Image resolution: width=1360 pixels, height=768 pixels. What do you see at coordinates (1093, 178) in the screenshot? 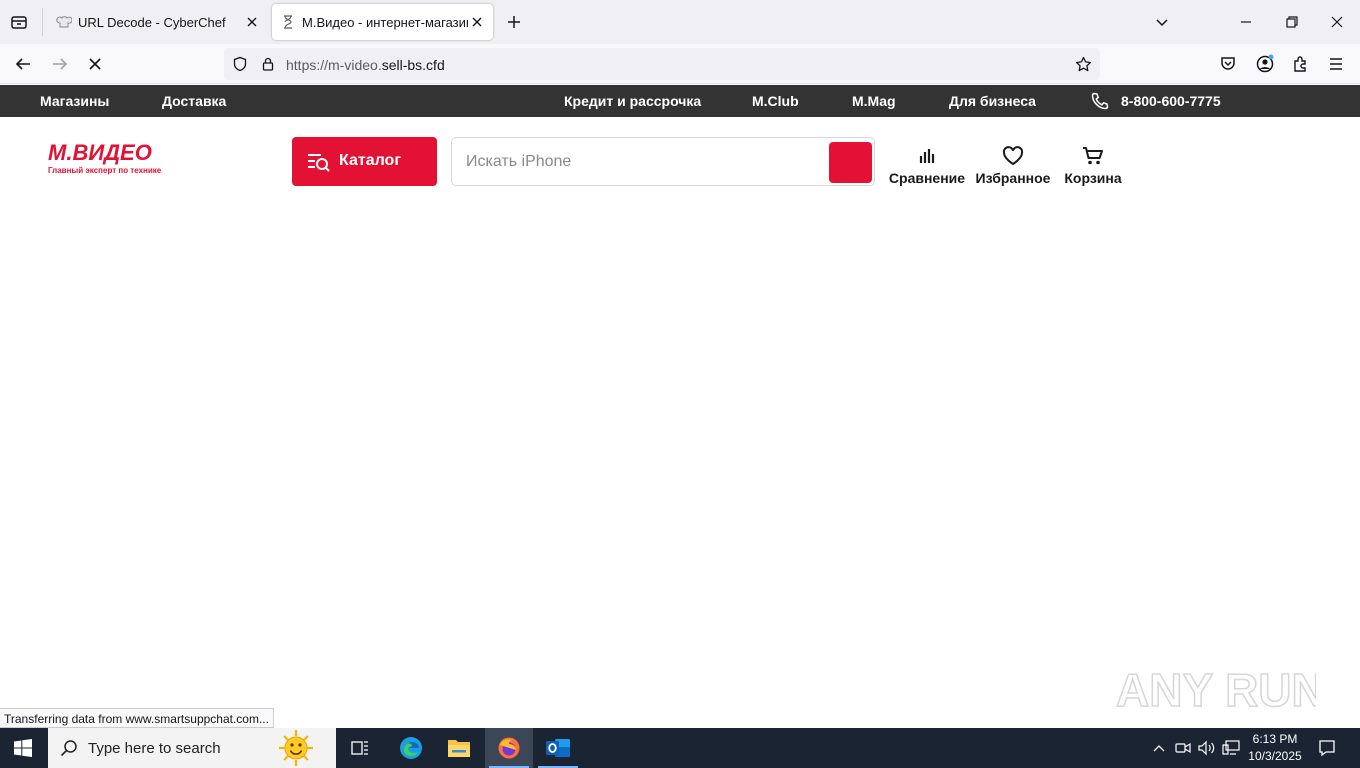
I see `cart-label: Корзина` at bounding box center [1093, 178].